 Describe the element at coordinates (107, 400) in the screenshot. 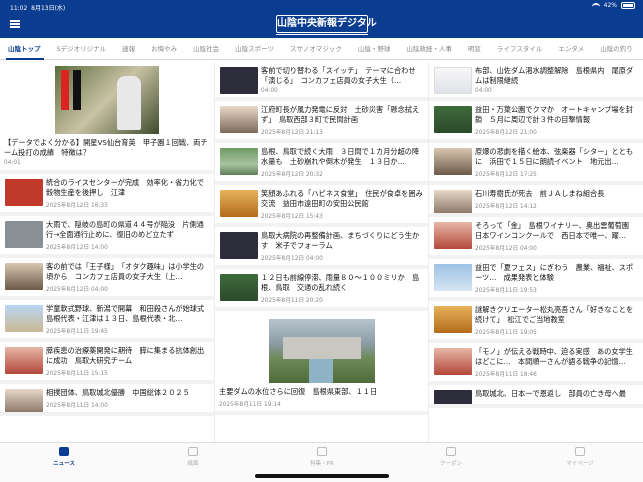

I see `article-item: 相撲団体、鳥取城北優勝 中国総体２０２５ 2025年8月11日 14:00` at that location.